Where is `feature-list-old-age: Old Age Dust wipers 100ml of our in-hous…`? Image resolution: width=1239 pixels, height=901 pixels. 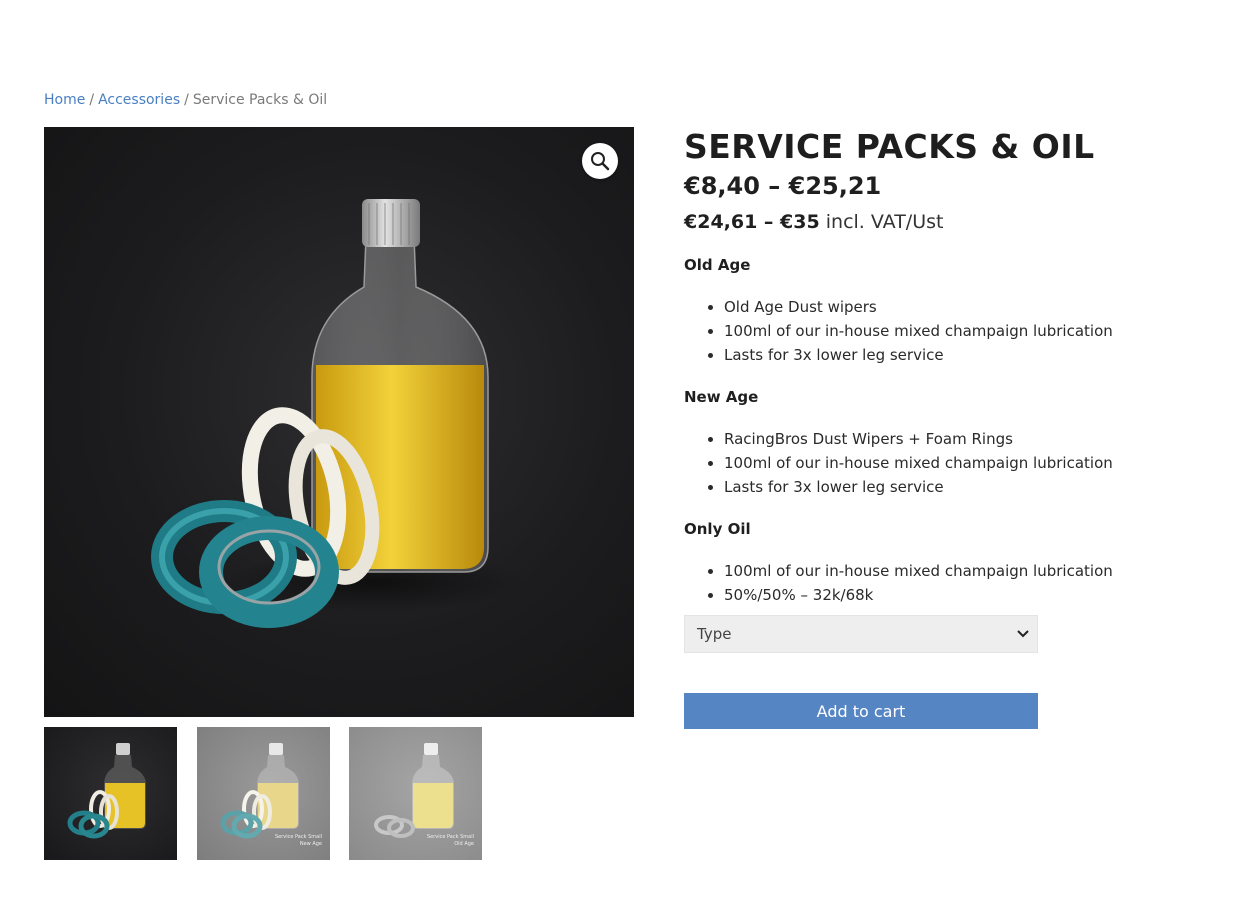 feature-list-old-age: Old Age Dust wipers 100ml of our in-hous… is located at coordinates (944, 331).